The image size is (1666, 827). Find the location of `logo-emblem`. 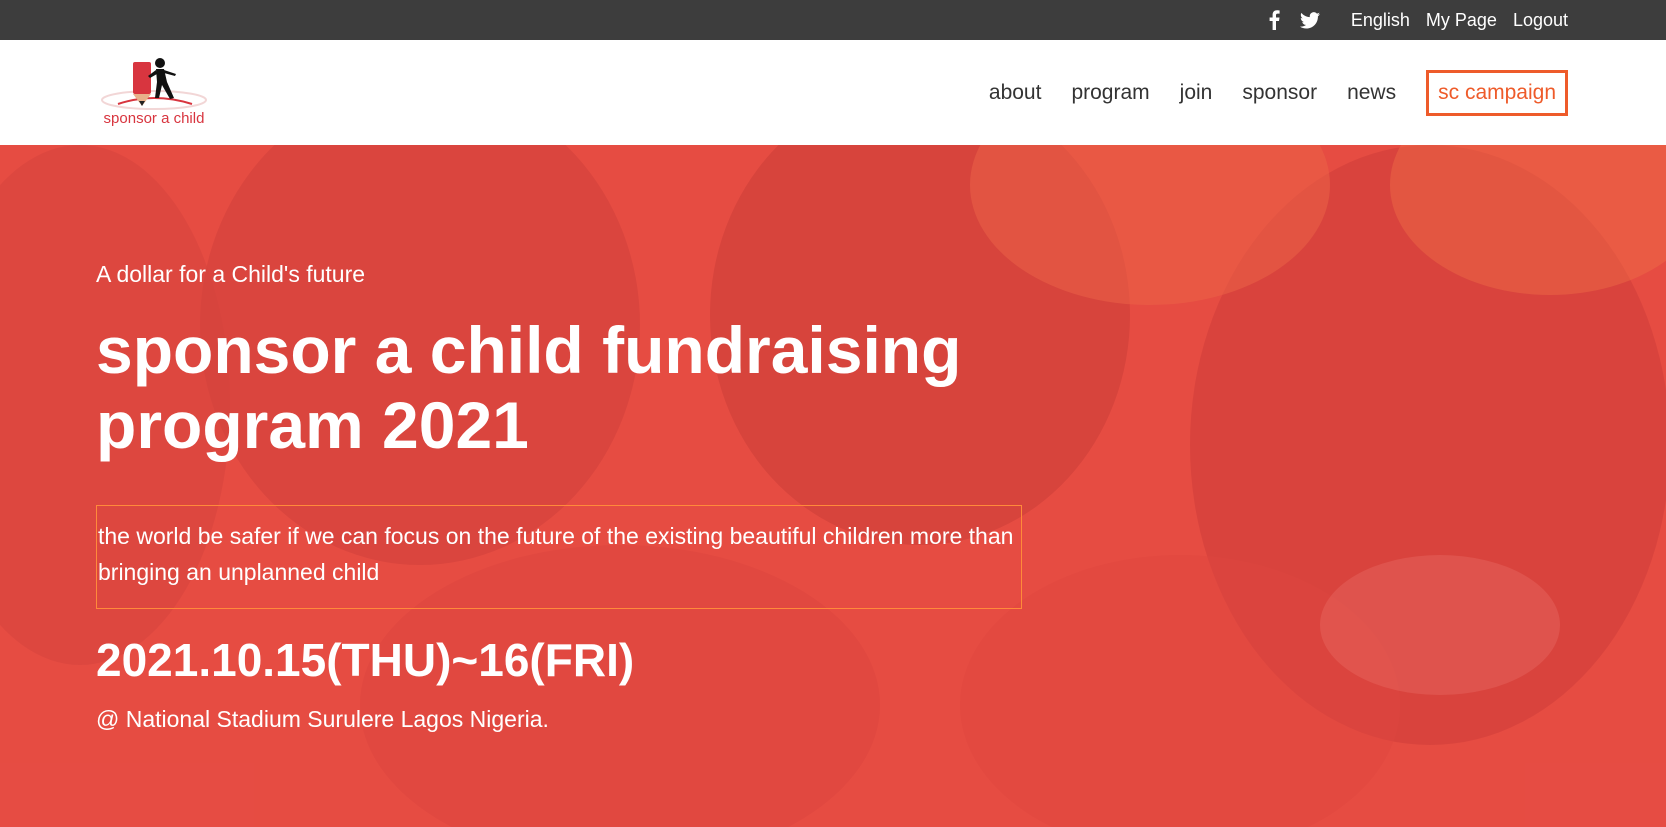

logo-emblem is located at coordinates (154, 84).